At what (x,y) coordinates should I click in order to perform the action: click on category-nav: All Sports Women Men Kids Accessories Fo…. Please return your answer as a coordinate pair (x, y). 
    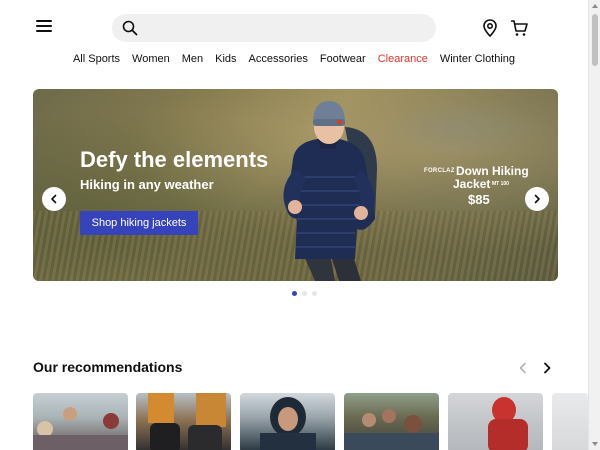
    Looking at the image, I should click on (294, 59).